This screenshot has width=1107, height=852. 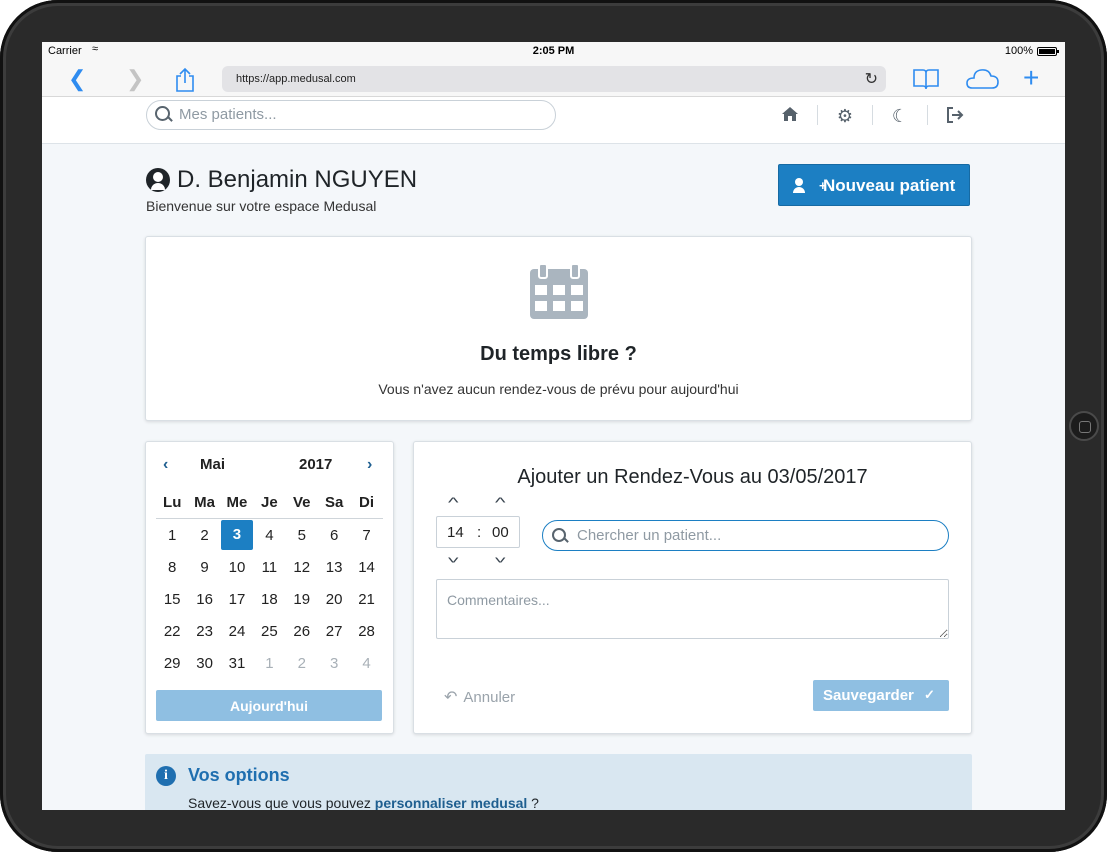 What do you see at coordinates (366, 631) in the screenshot?
I see `calendar-day: 28` at bounding box center [366, 631].